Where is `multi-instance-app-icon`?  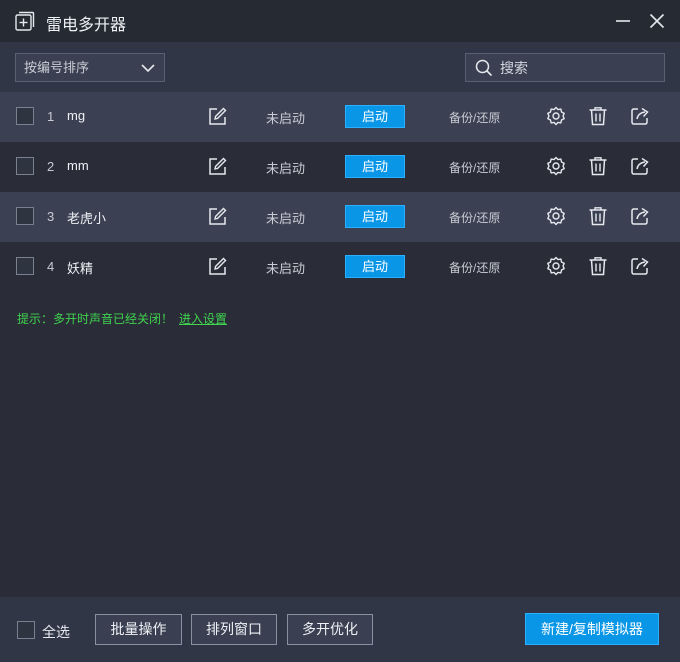
multi-instance-app-icon is located at coordinates (25, 21).